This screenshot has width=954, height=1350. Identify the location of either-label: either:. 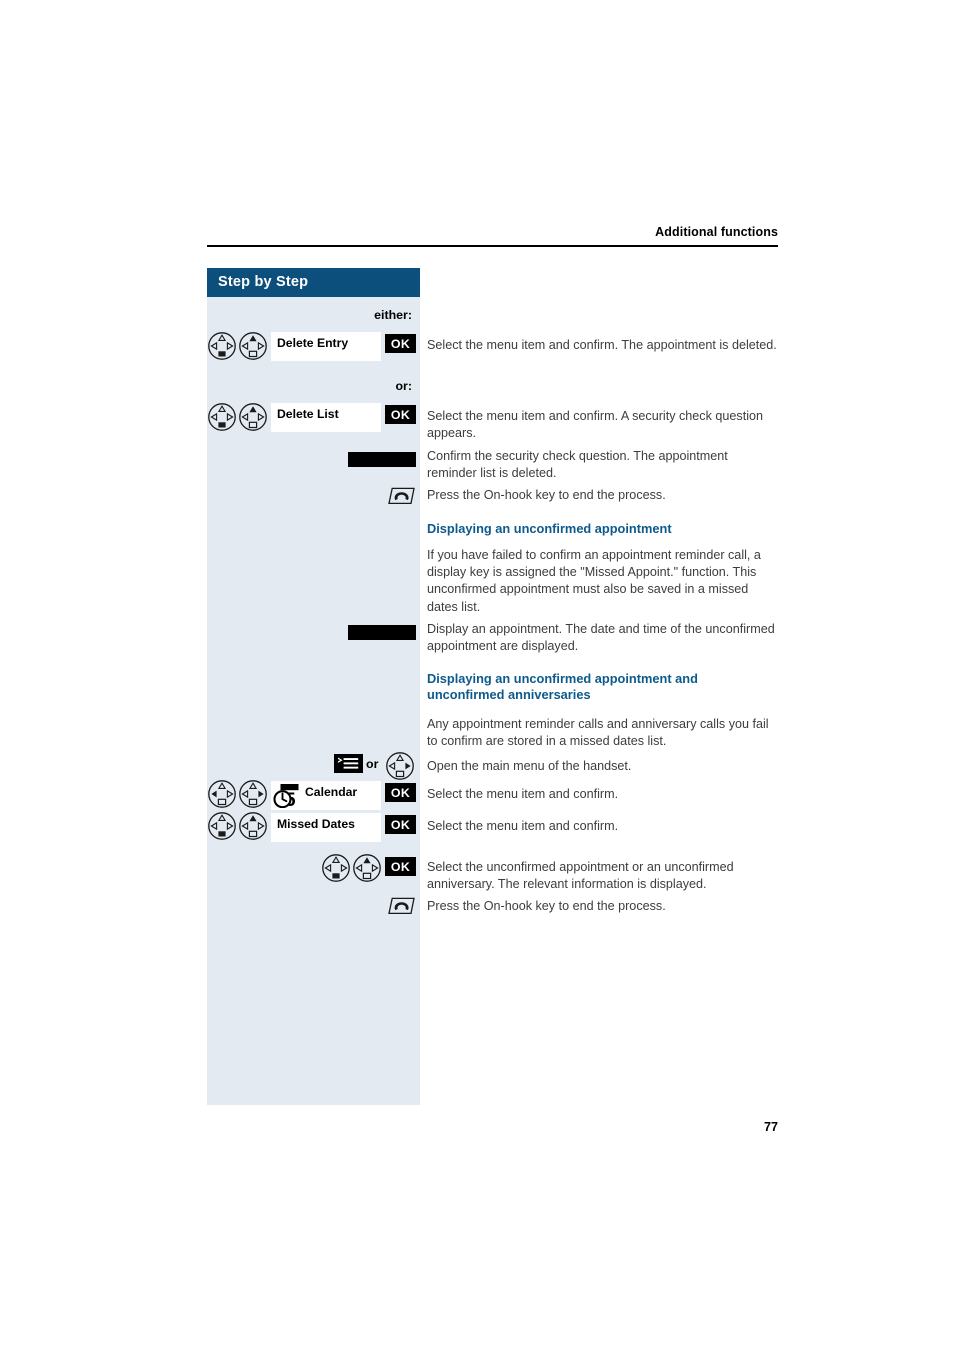
(393, 315).